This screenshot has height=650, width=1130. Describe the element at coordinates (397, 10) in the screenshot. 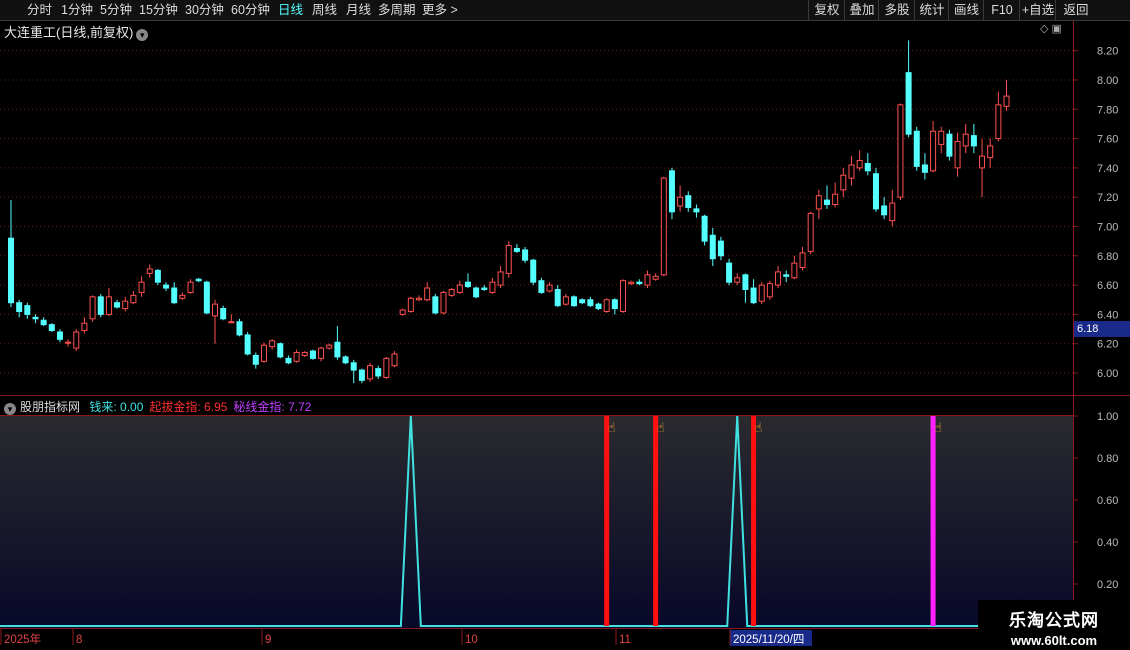

I see `period-tab-9: 多周期` at that location.